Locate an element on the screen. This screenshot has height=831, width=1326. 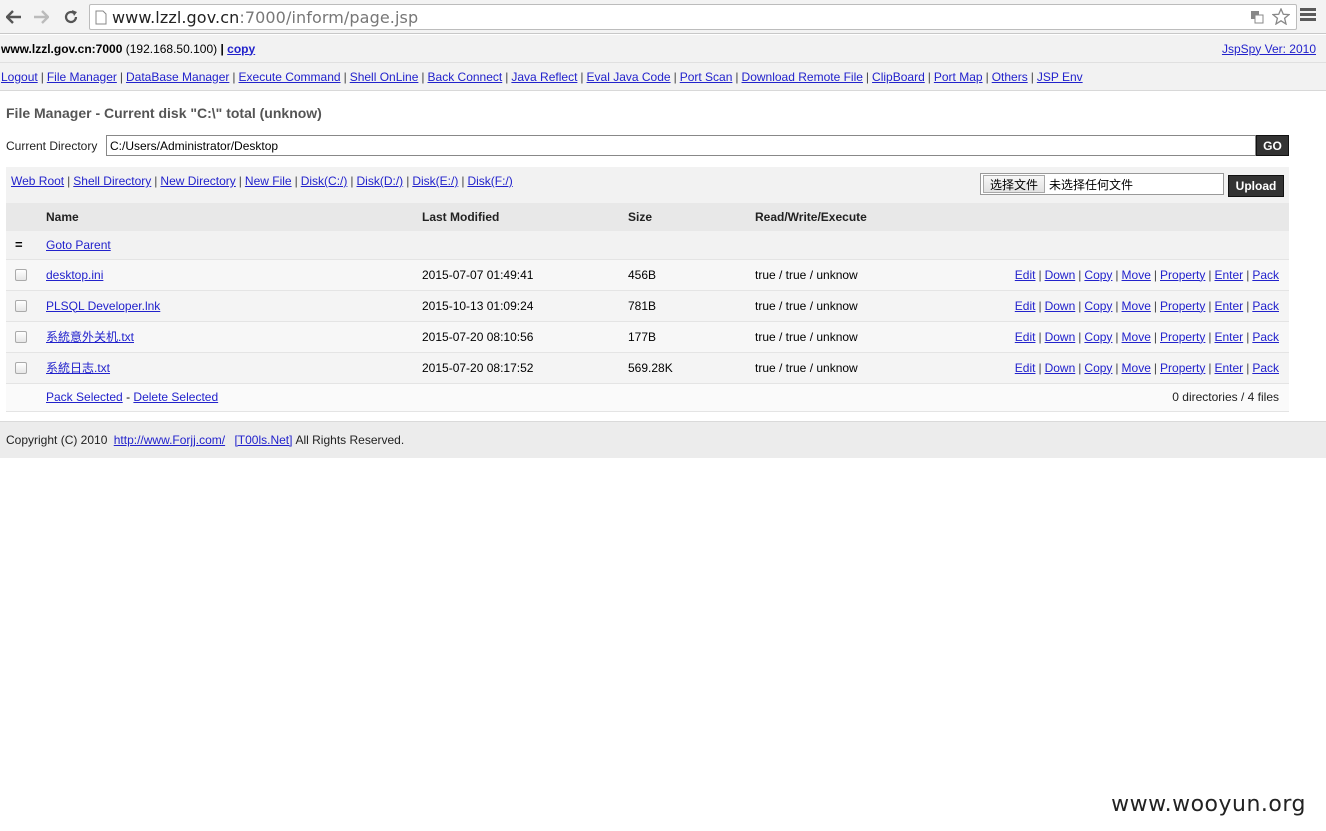
address-bar: www.lzzl.gov.cn:7000/inform/page.jsp is located at coordinates (693, 17).